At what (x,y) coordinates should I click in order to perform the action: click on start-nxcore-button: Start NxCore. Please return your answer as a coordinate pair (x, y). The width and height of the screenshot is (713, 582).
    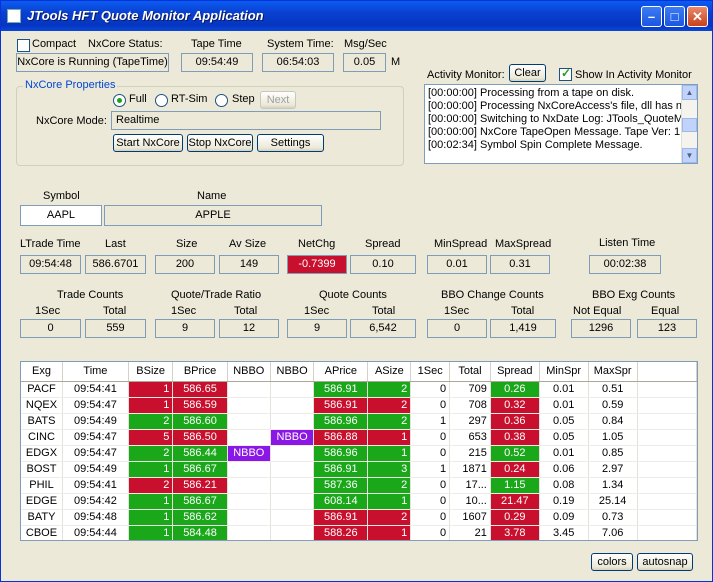
    Looking at the image, I should click on (148, 143).